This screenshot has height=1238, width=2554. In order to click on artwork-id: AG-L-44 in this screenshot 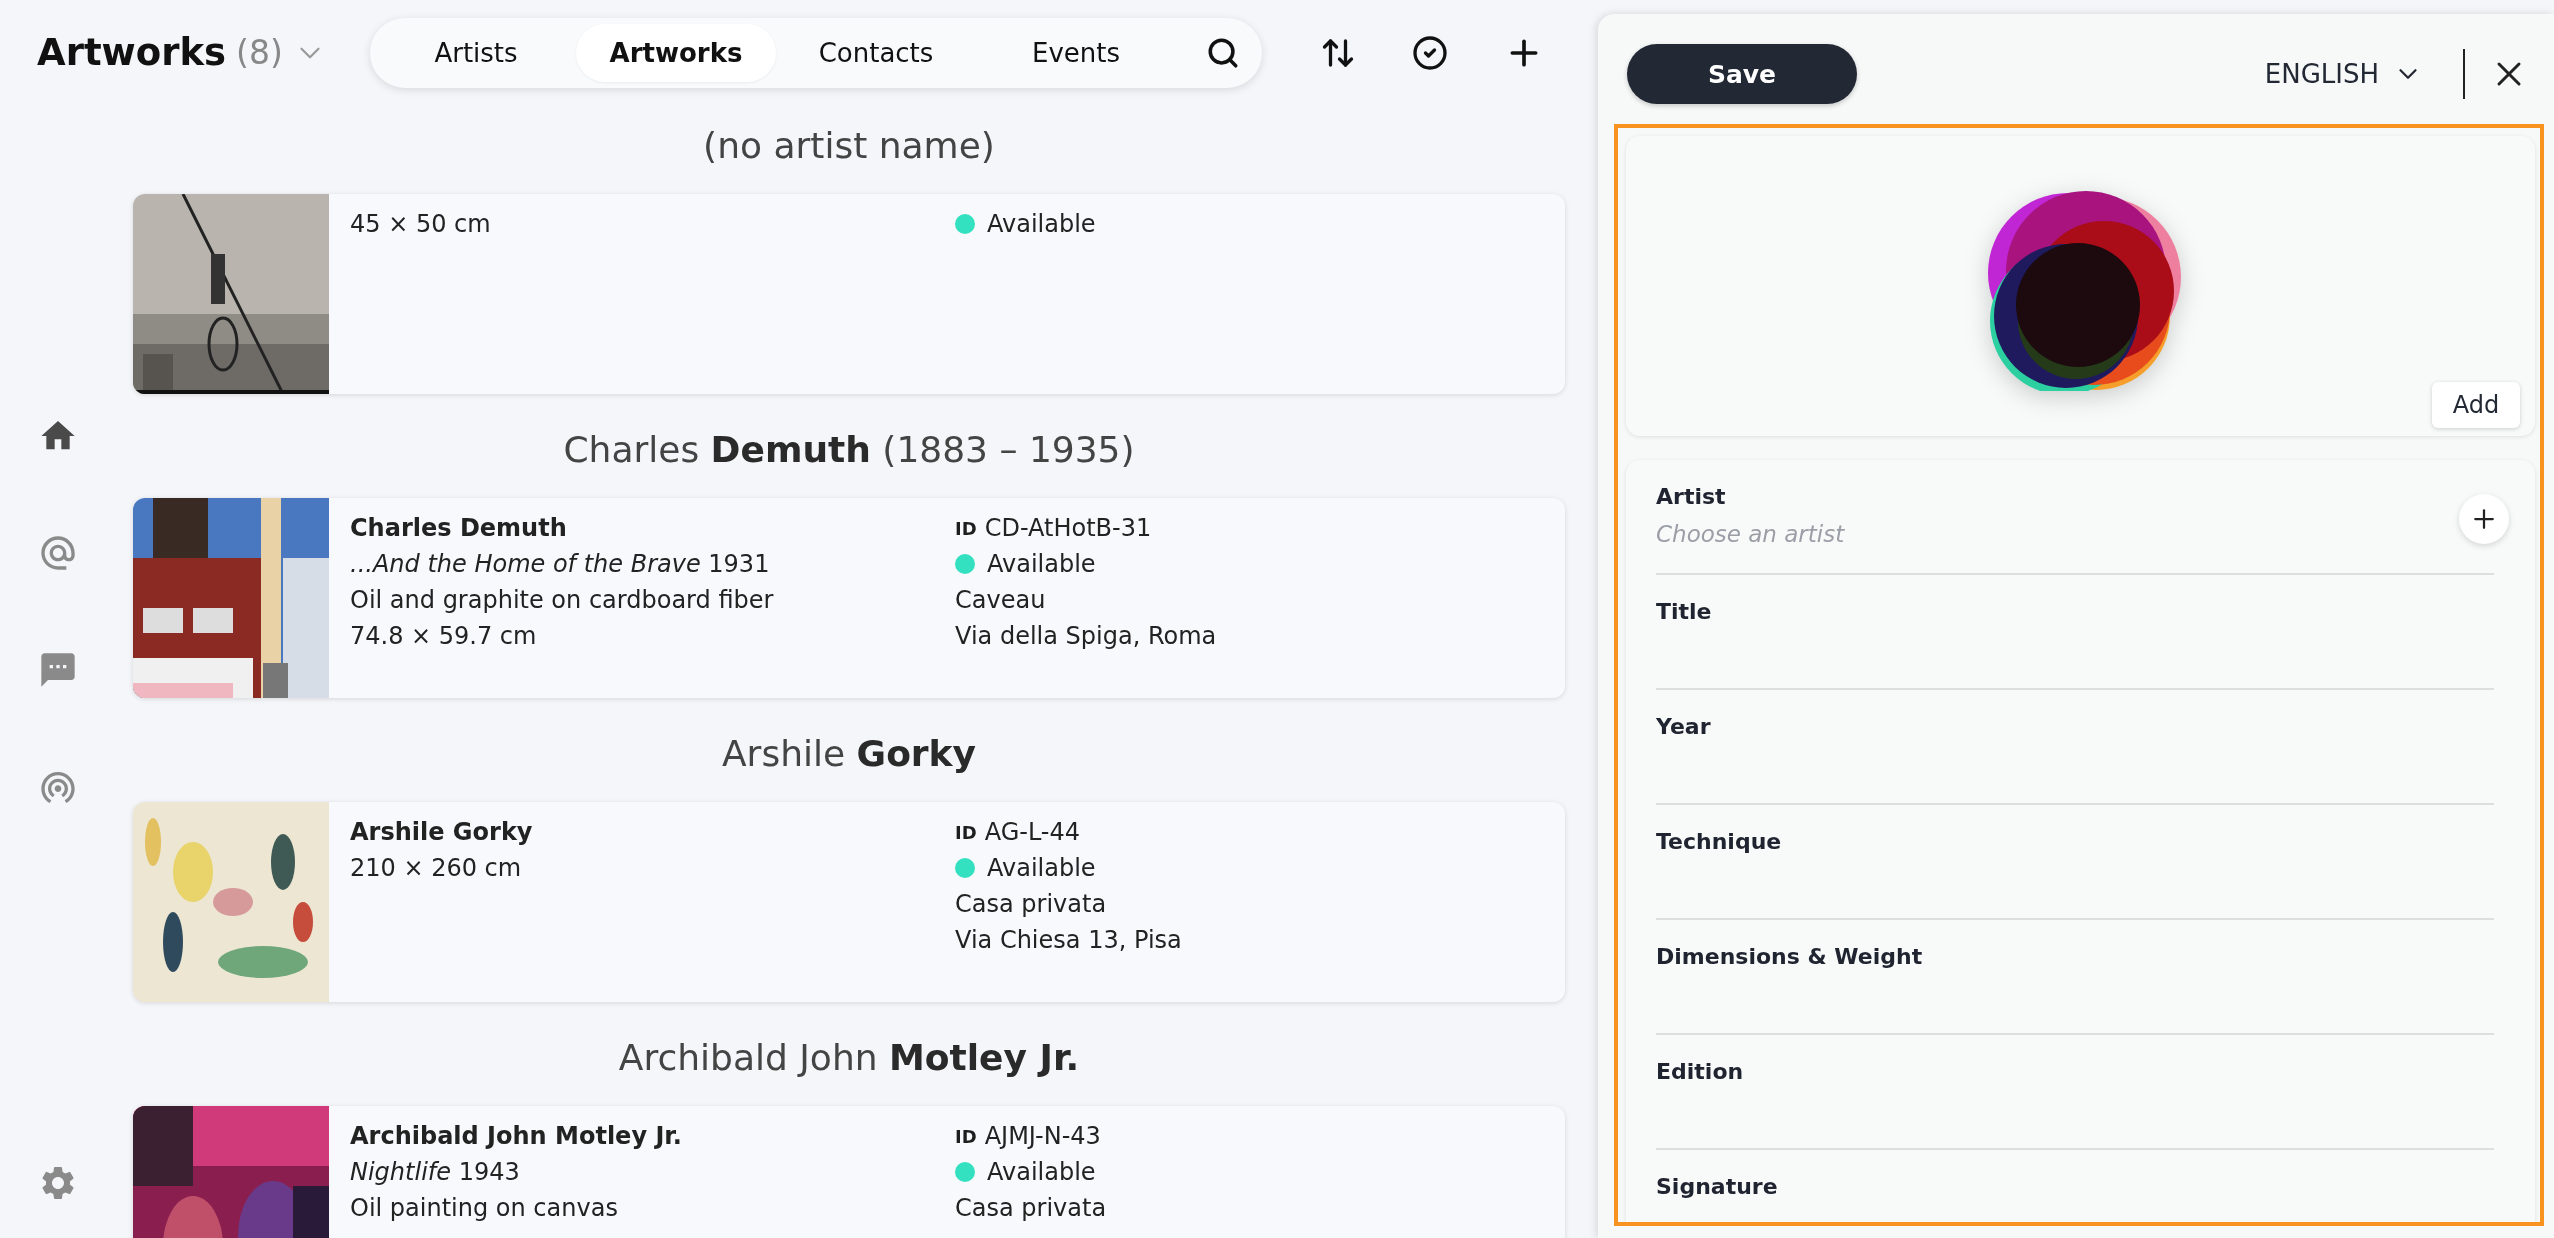, I will do `click(1032, 832)`.